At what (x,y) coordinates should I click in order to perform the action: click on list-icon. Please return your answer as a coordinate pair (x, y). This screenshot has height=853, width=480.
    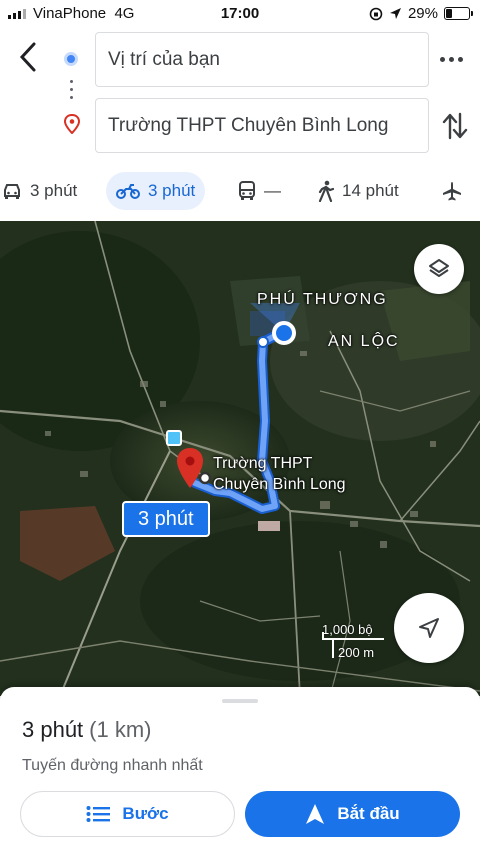
    Looking at the image, I should click on (98, 814).